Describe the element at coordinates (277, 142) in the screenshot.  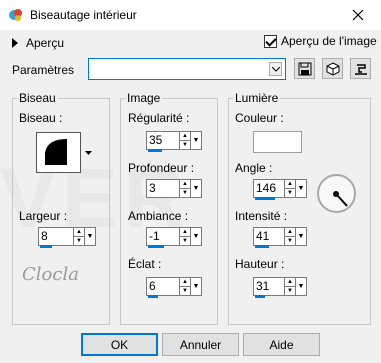
I see `light-color-swatch` at that location.